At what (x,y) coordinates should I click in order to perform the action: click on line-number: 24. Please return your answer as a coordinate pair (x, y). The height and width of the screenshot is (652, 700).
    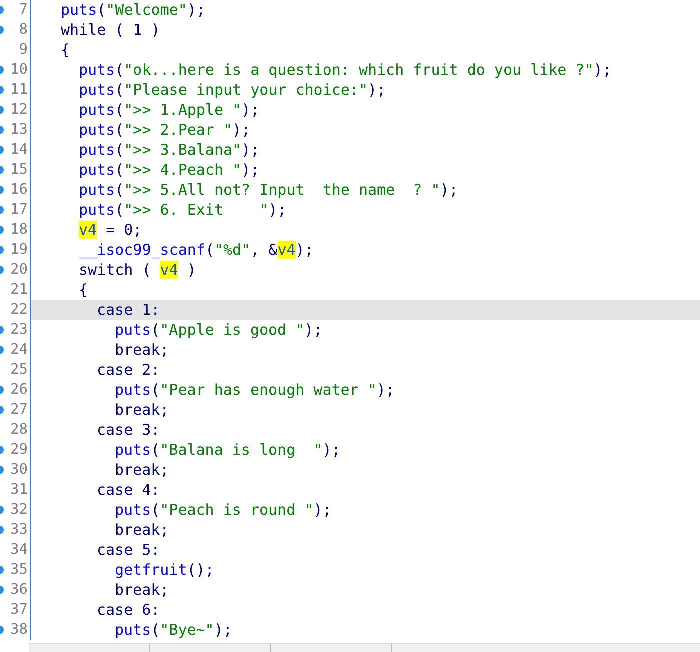
    Looking at the image, I should click on (19, 350).